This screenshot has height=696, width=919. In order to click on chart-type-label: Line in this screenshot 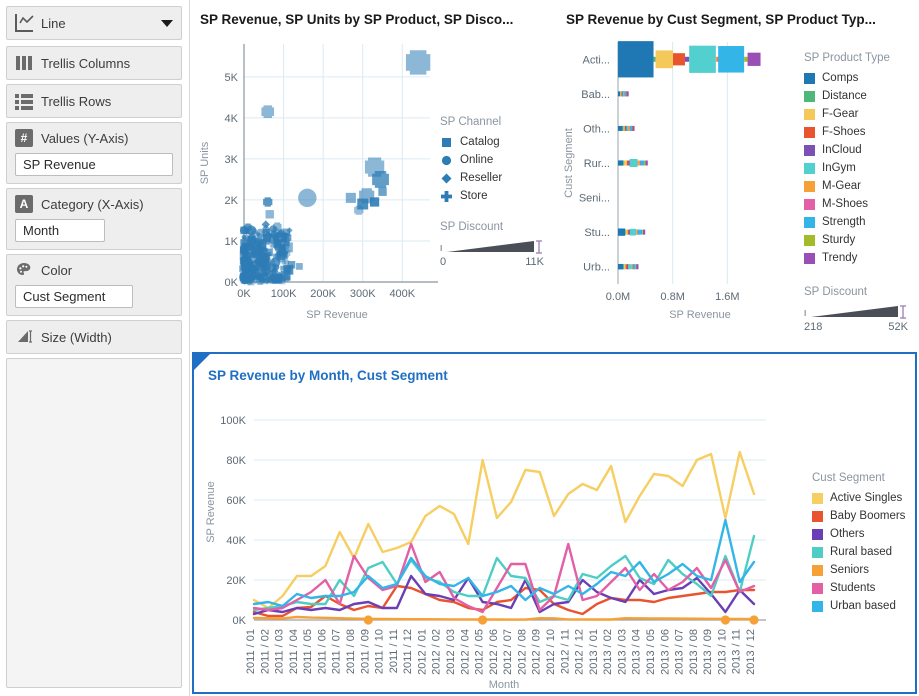, I will do `click(53, 23)`.